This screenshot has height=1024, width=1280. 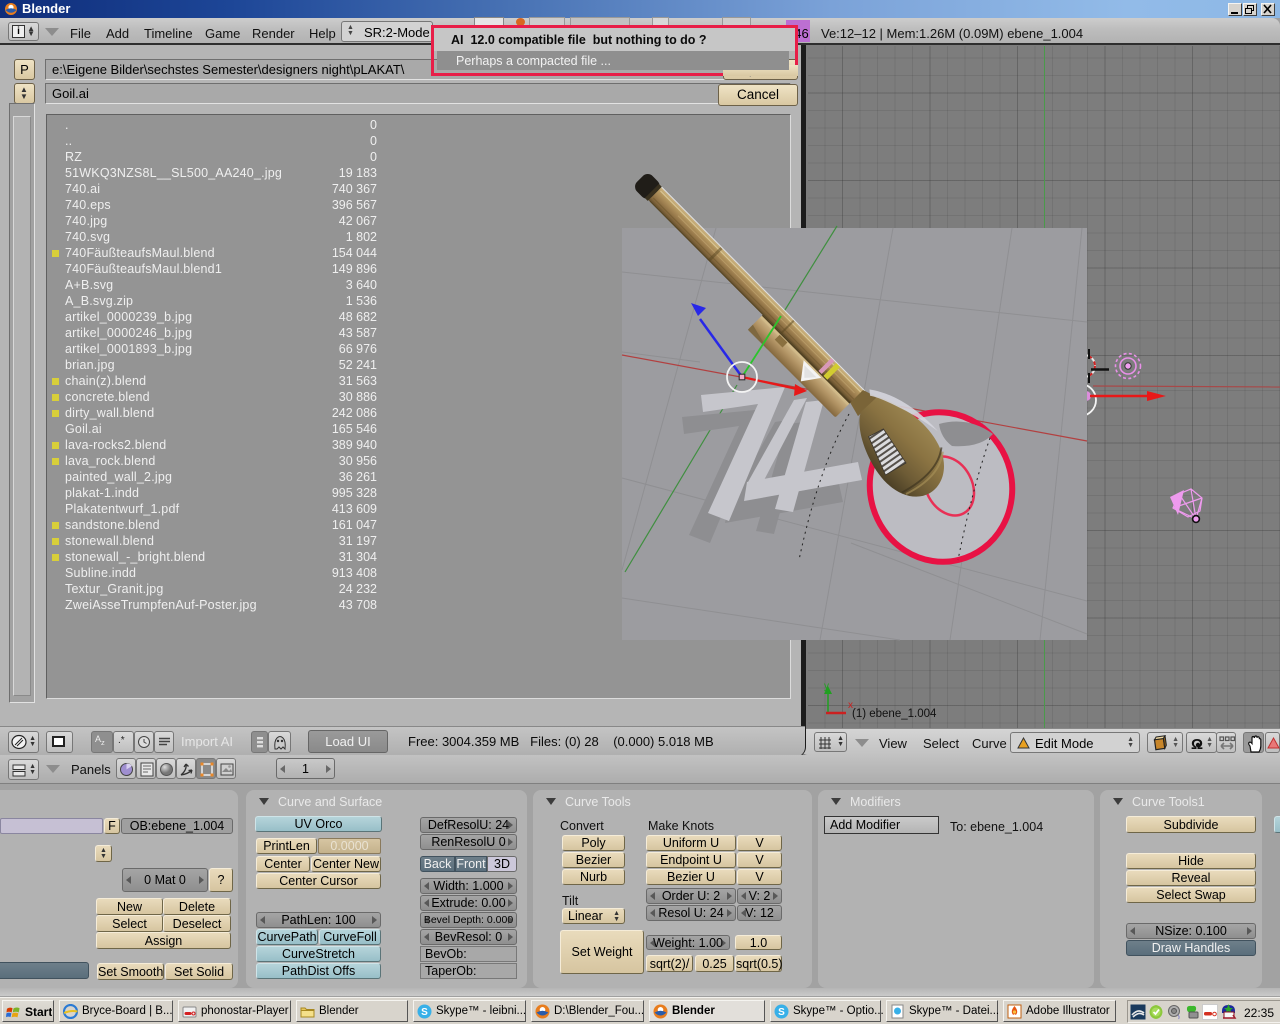 I want to click on svg-text: (1) ebene_1.004, so click(x=894, y=714).